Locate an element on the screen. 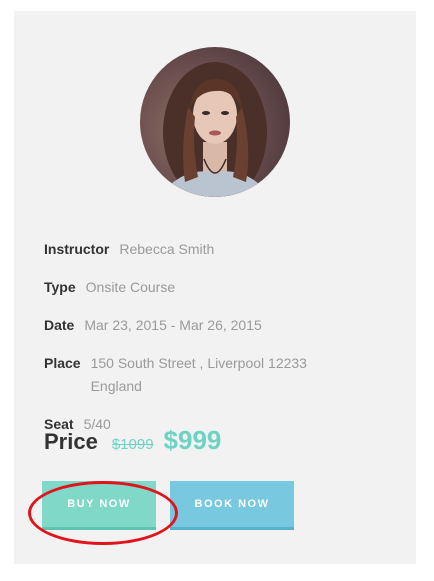 This screenshot has width=434, height=581. place-label: Place is located at coordinates (62, 363).